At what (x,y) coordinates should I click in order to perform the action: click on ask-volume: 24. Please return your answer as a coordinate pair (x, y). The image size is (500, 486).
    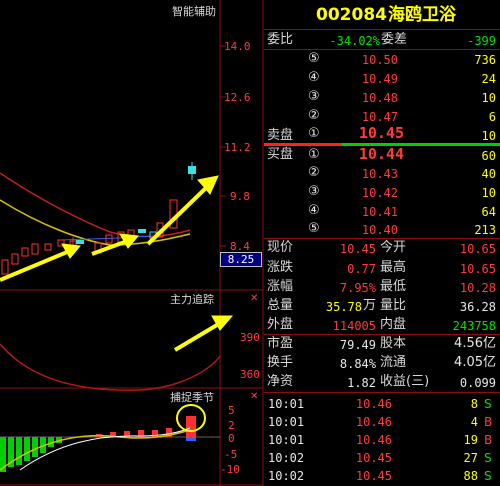
    Looking at the image, I should click on (488, 79).